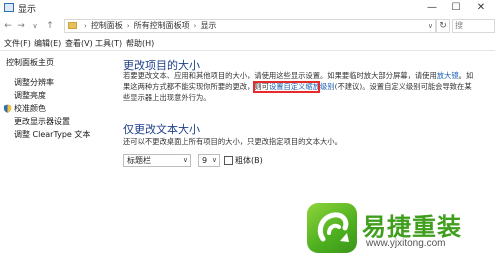 The image size is (495, 264). I want to click on magnifier-link: 放大镜, so click(448, 75).